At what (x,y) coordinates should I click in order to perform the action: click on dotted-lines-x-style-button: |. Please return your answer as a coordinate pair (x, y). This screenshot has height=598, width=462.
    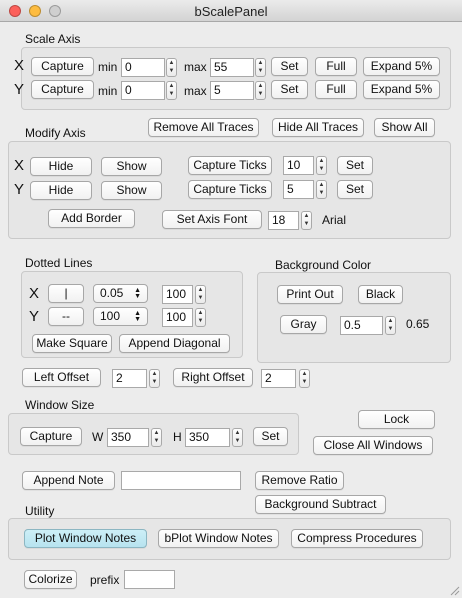
    Looking at the image, I should click on (66, 293).